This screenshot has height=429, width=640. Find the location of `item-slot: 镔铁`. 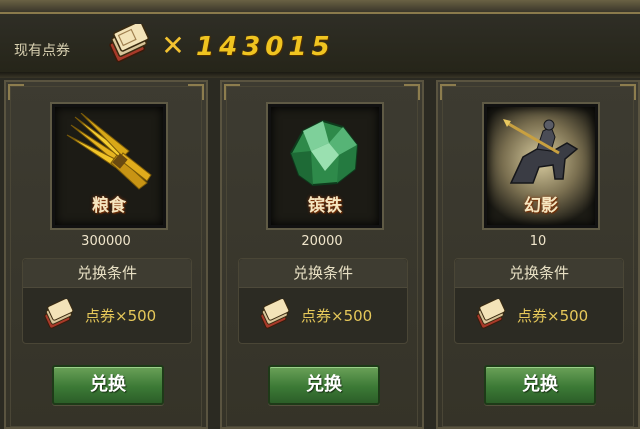

item-slot: 镔铁 is located at coordinates (325, 166).